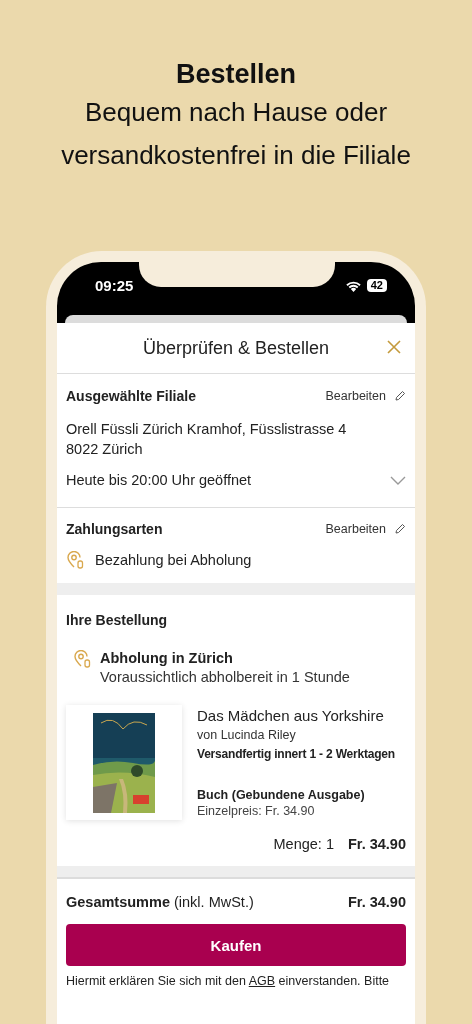  Describe the element at coordinates (398, 480) in the screenshot. I see `chevron-icon` at that location.